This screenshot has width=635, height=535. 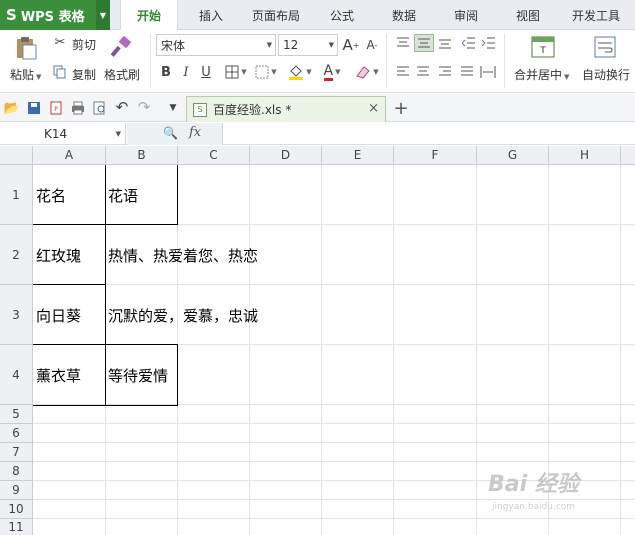 I want to click on scissors-icon: ✂, so click(x=60, y=42).